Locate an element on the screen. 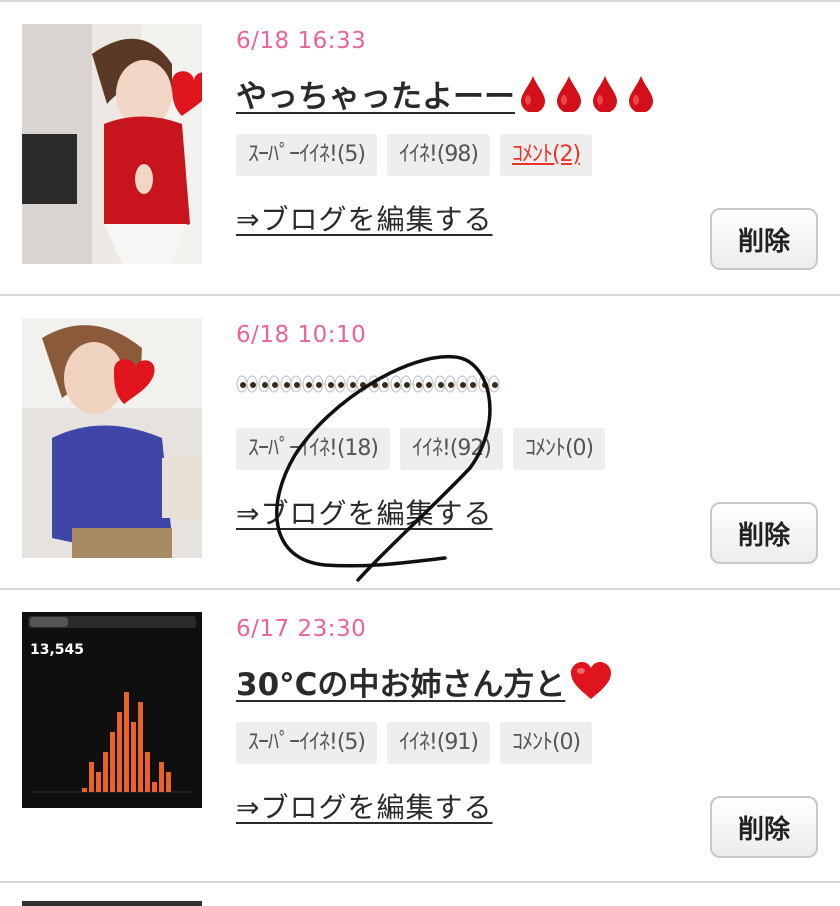  like-count: ｲｲﾈ!(92) is located at coordinates (451, 449).